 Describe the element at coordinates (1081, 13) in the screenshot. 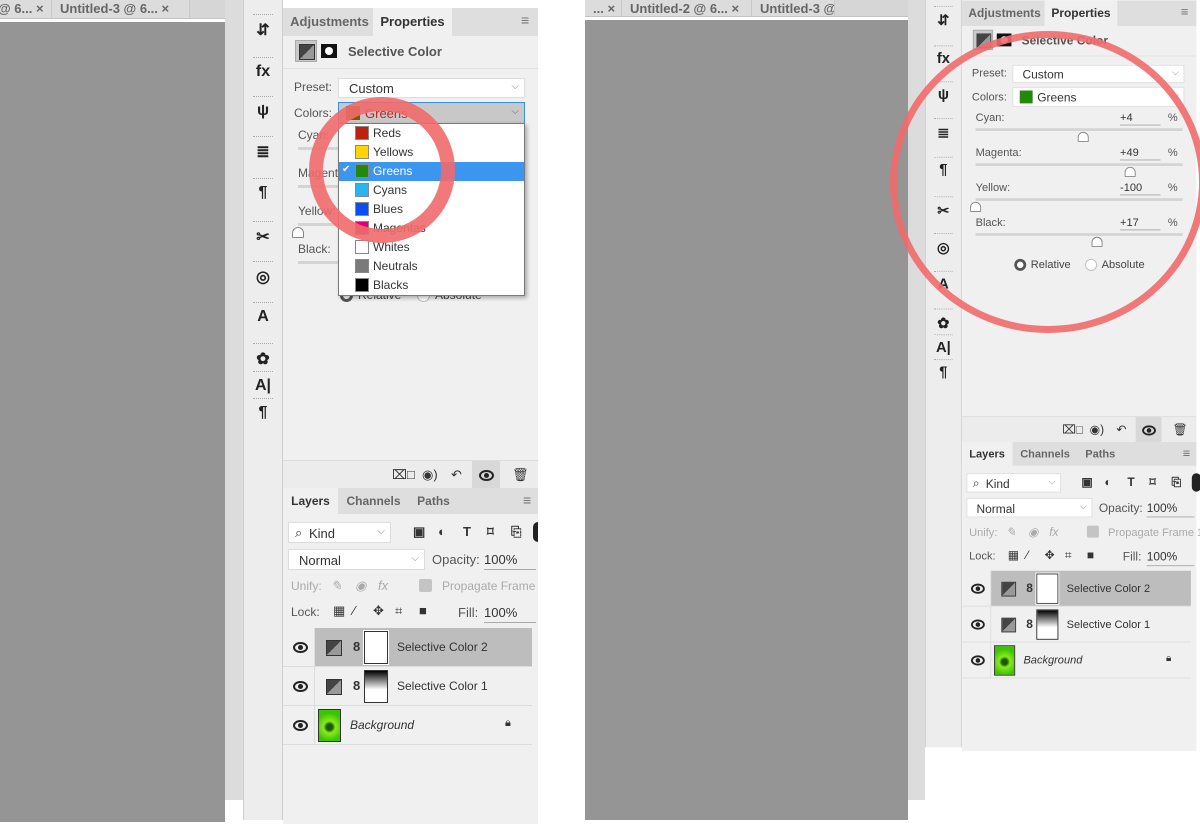

I see `tab-properties: Properties` at that location.